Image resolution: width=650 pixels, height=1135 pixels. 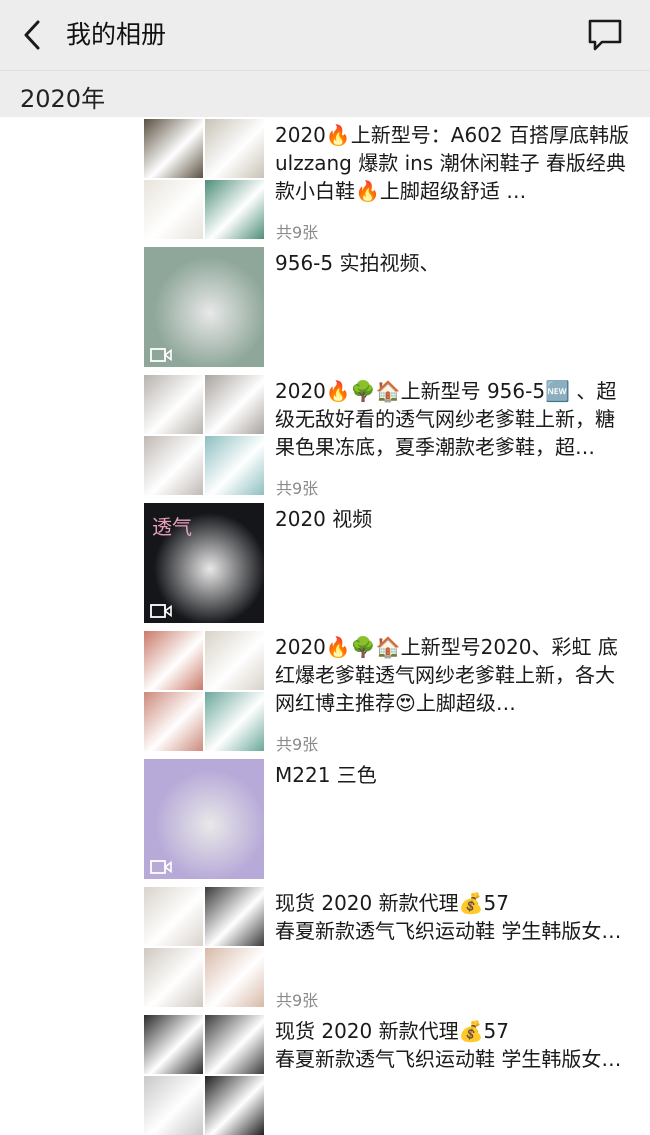 I want to click on album-post: 透气 2020 视频, so click(x=325, y=563).